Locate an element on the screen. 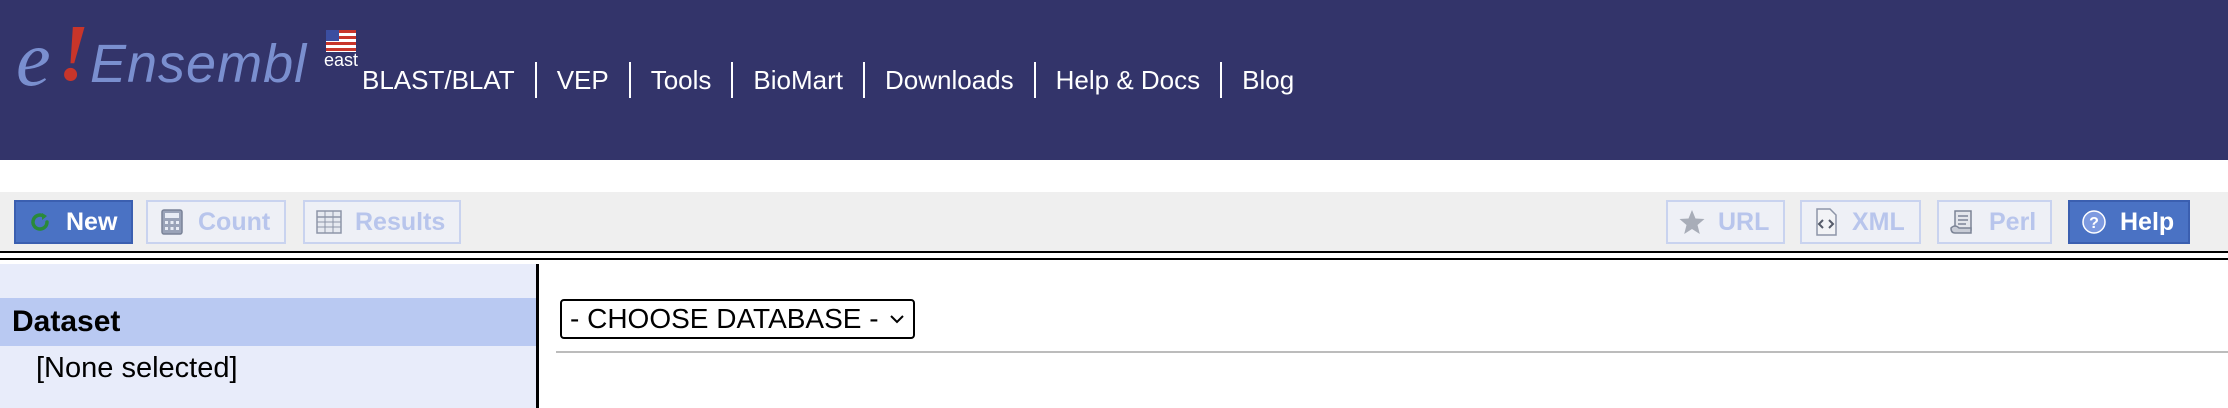 This screenshot has width=2228, height=408. code-file-icon is located at coordinates (1826, 222).